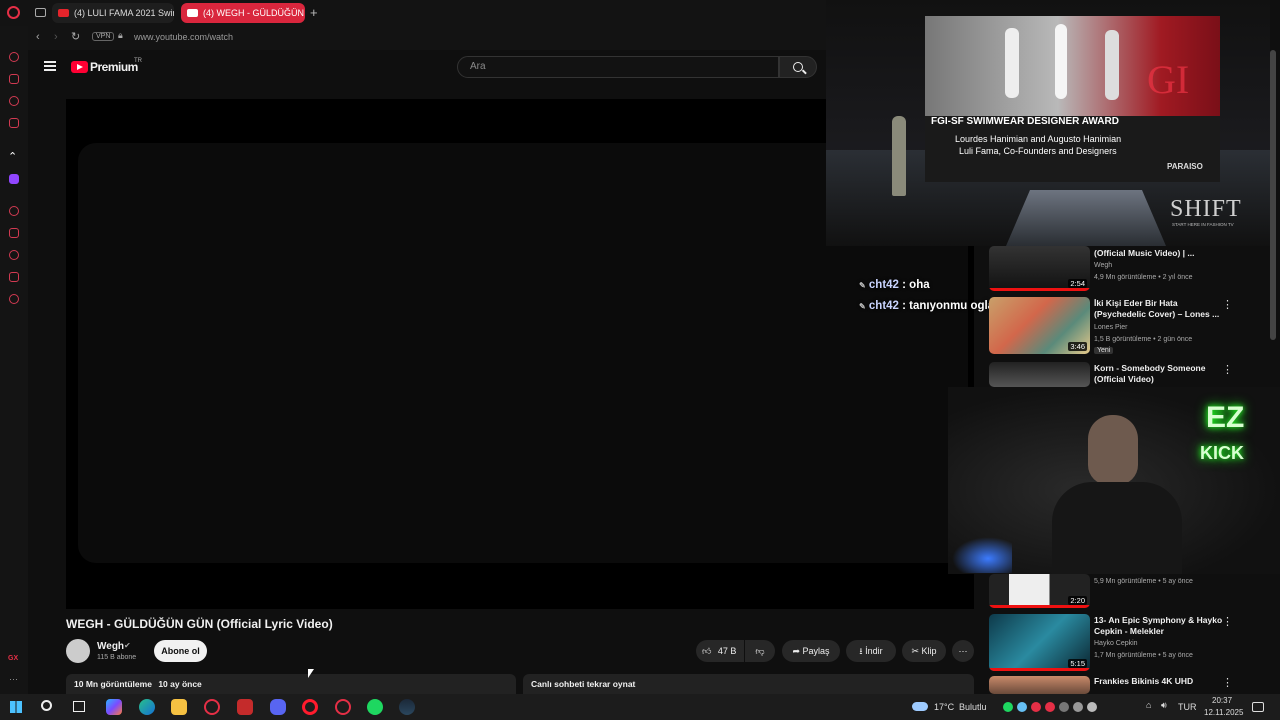 The image size is (1280, 720). I want to click on shift-watermark-sub: START HERE IN FASHION TV, so click(1203, 224).